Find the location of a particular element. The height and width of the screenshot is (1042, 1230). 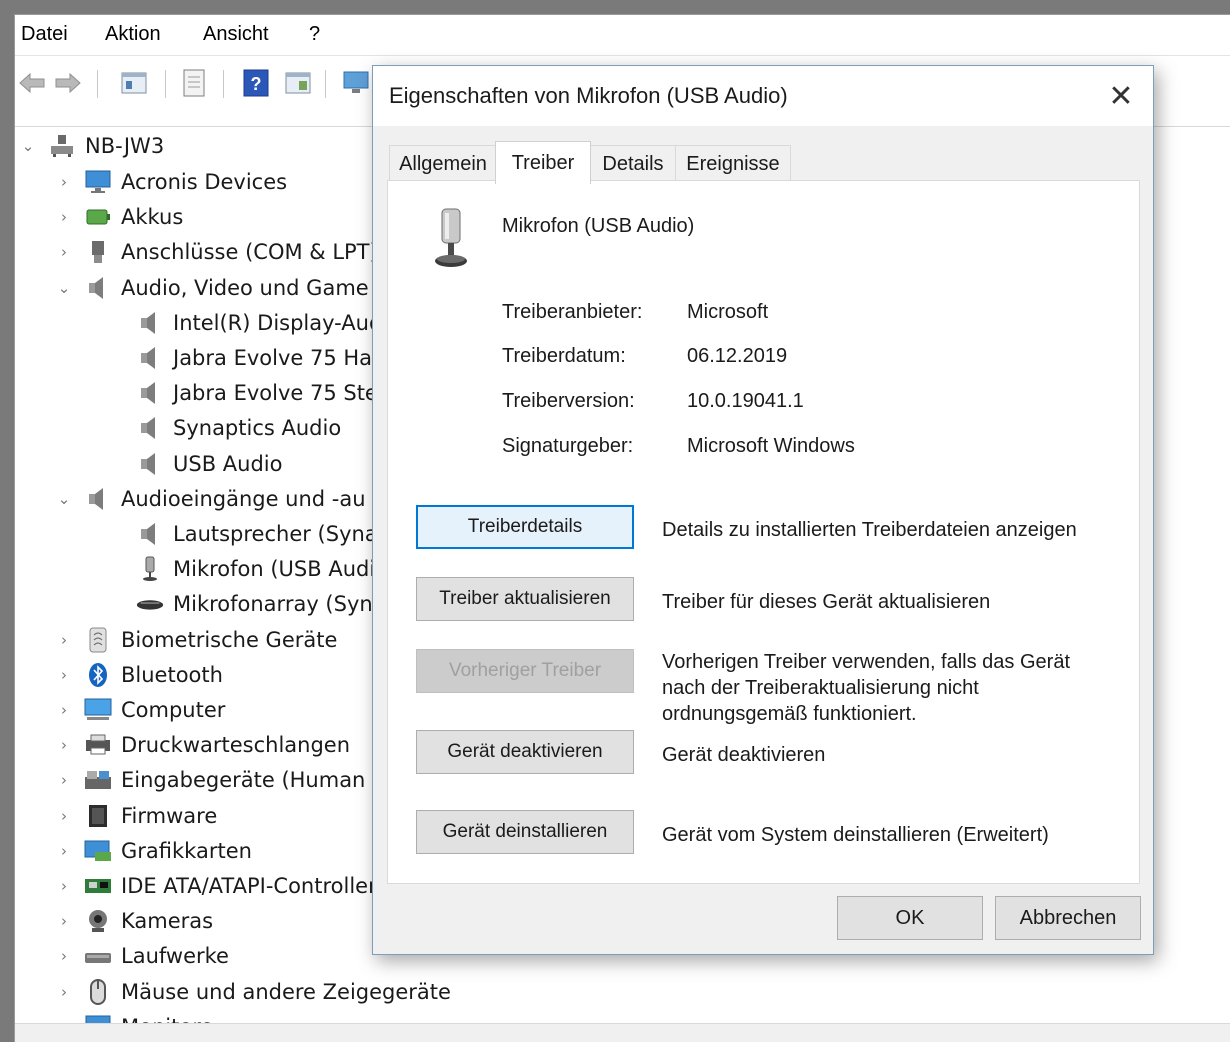

tree-item-label: Computer is located at coordinates (173, 710).